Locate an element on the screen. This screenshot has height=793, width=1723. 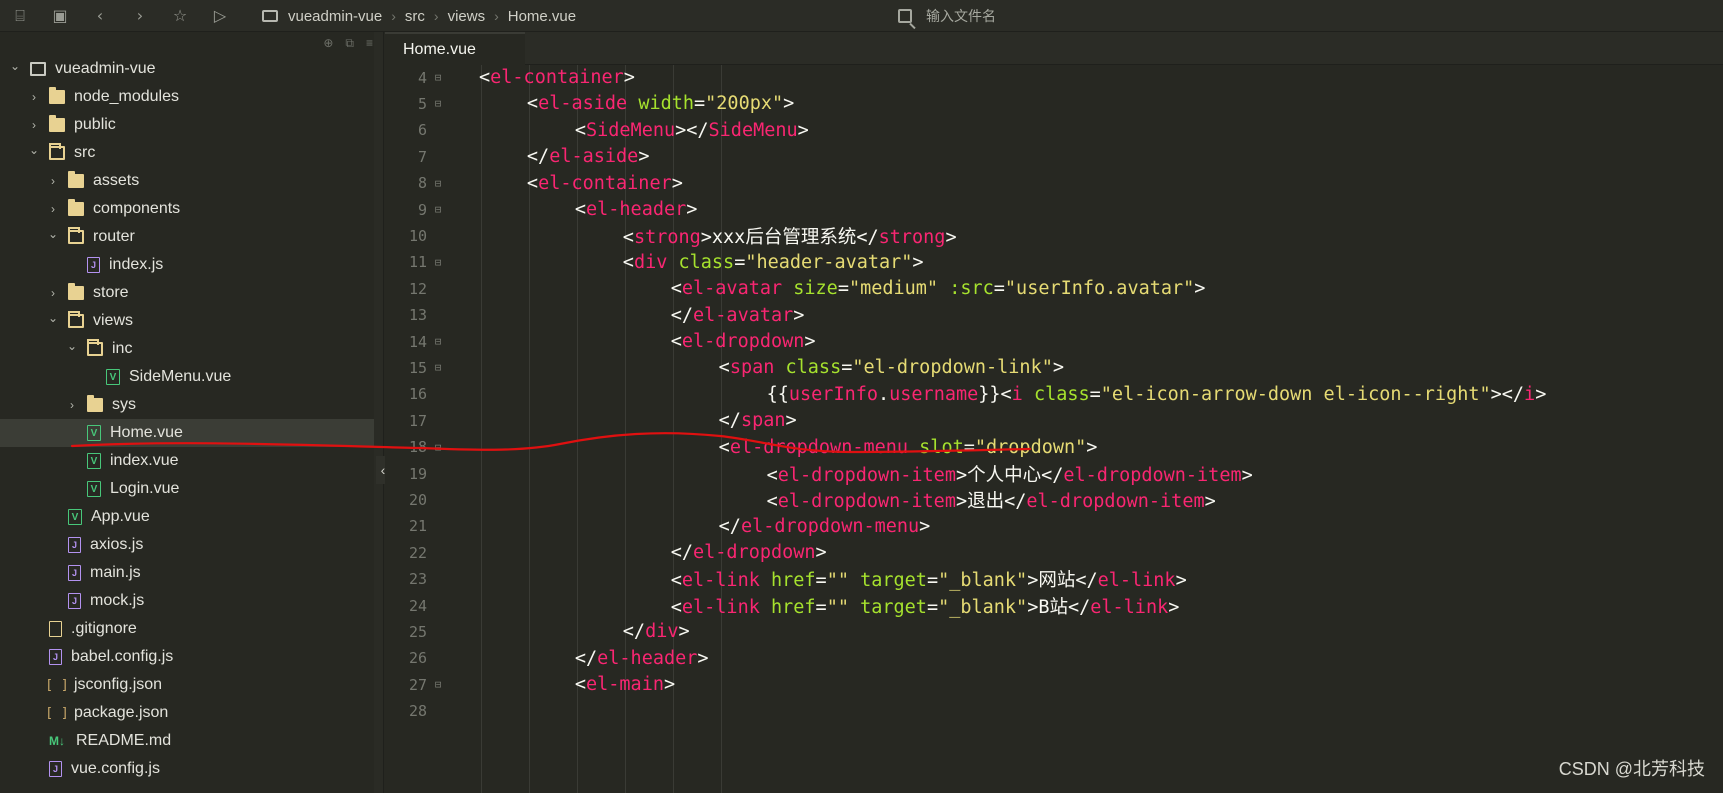
code-line: 13 </el-avatar> is located at coordinates (1054, 315).